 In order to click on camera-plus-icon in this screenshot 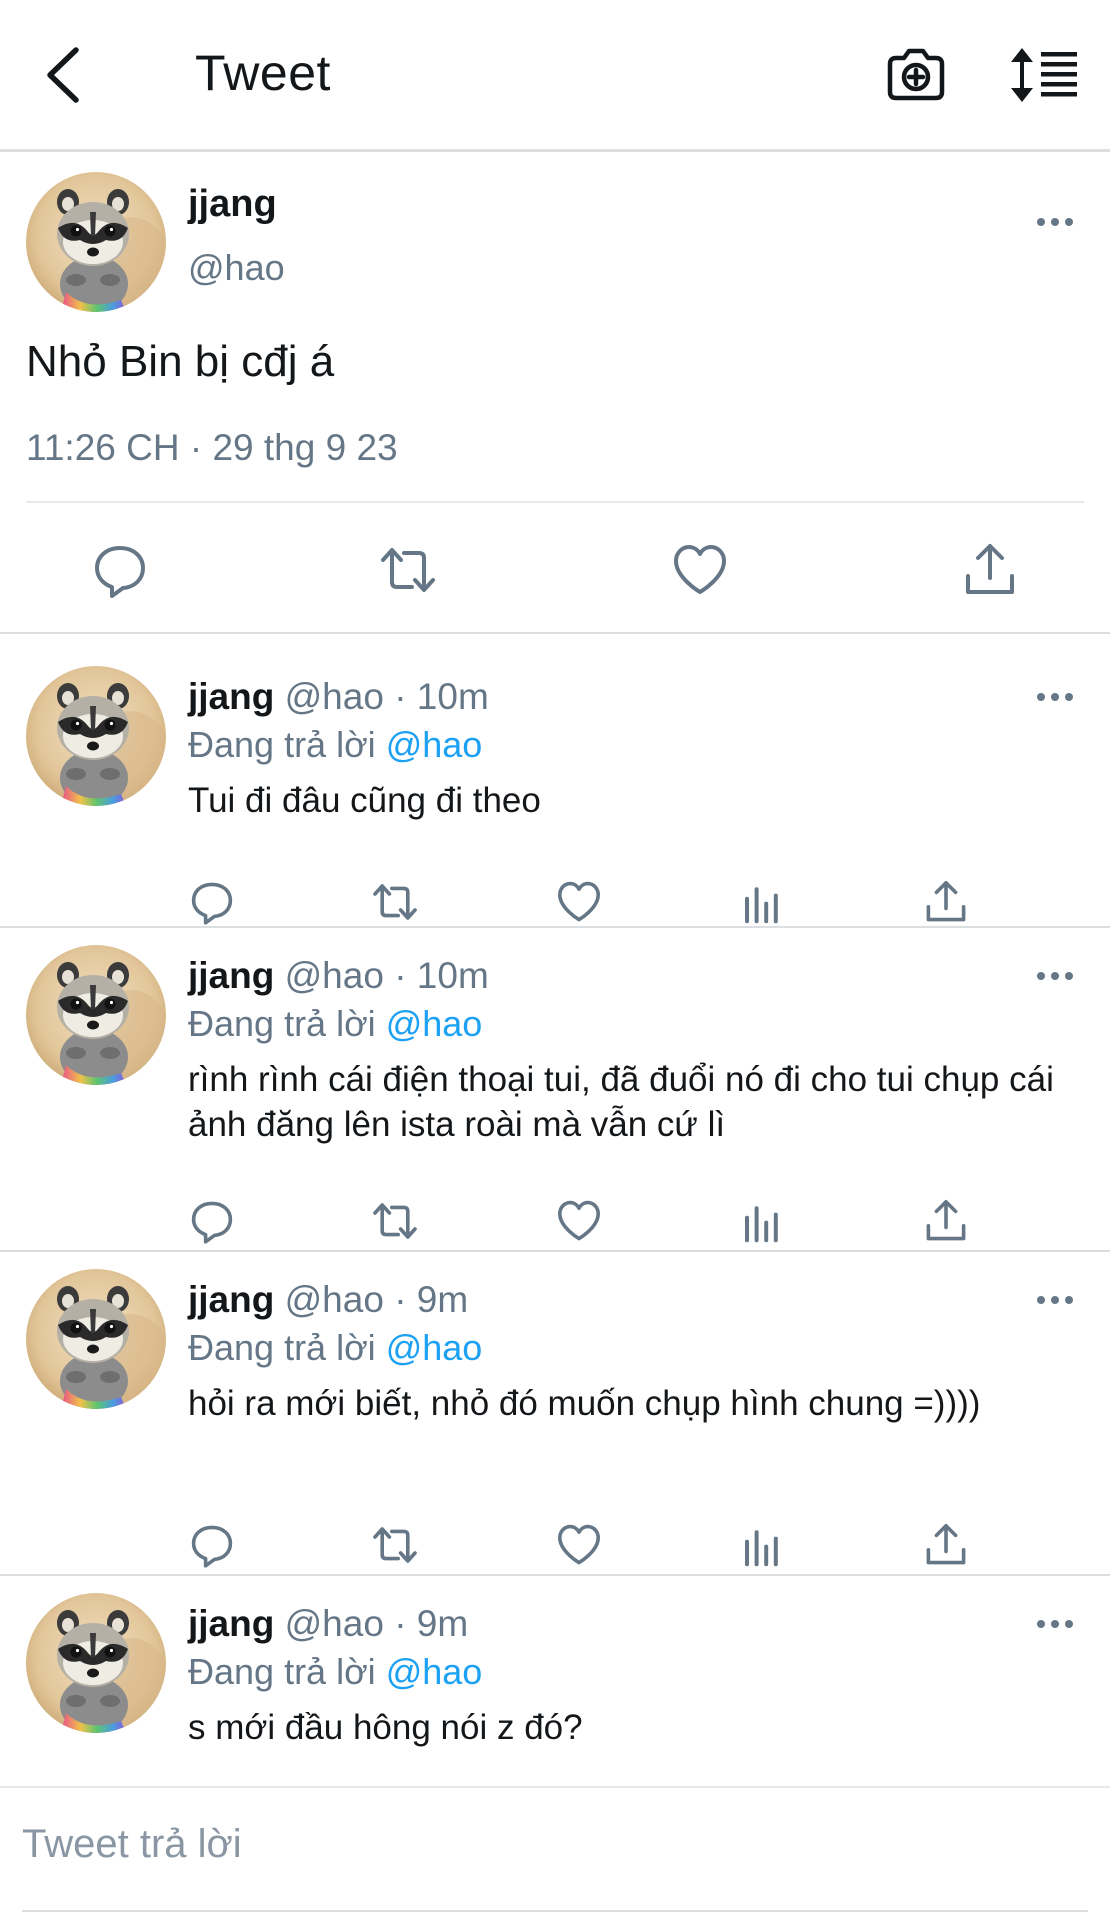, I will do `click(916, 75)`.